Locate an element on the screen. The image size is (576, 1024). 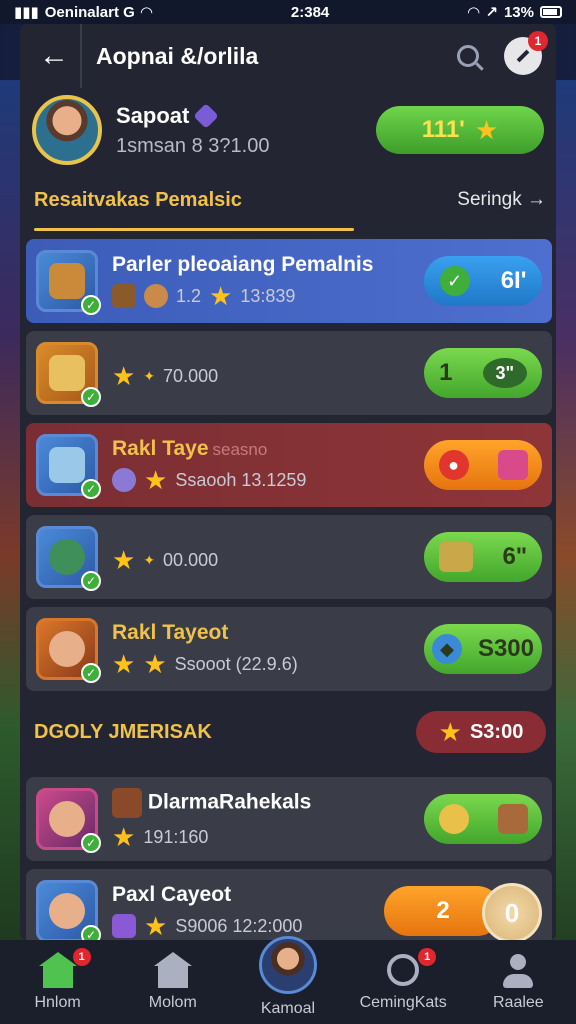
orb-icon is located at coordinates (124, 480).